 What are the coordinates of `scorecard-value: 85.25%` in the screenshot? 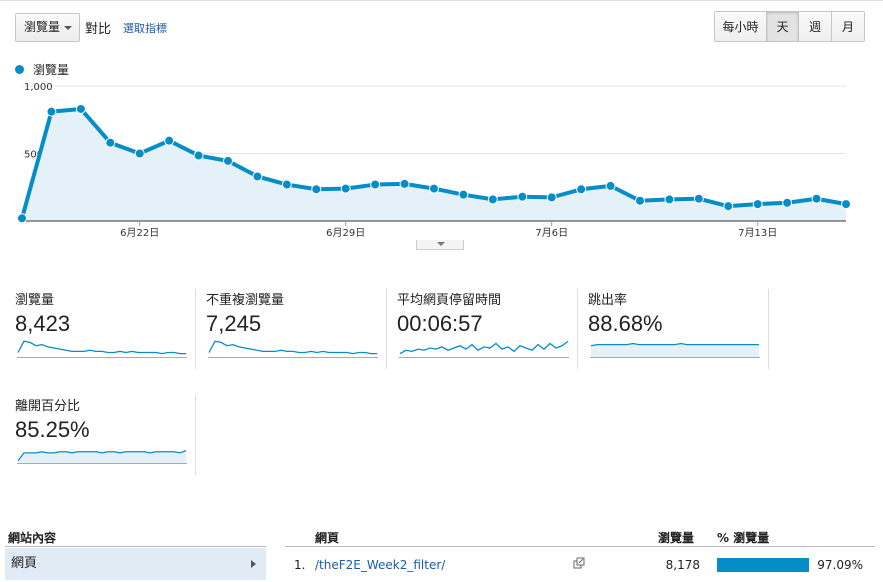 It's located at (52, 429).